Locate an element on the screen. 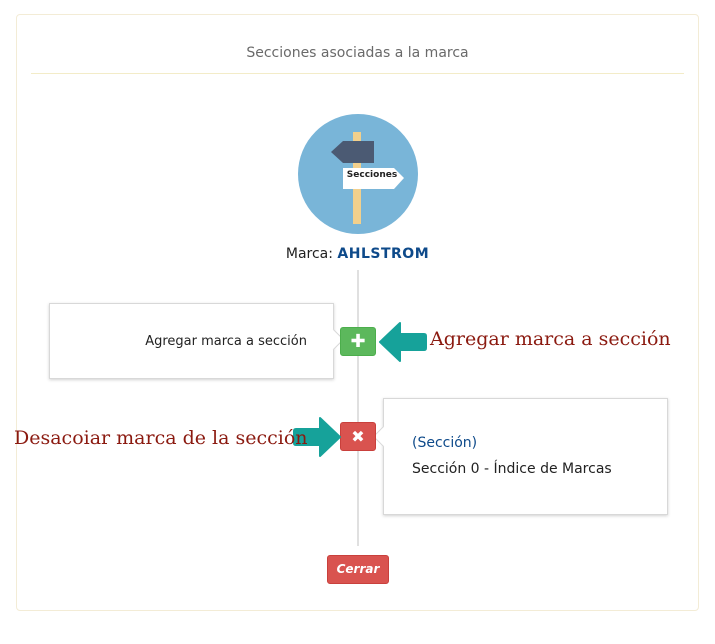  emblem-label: Secciones is located at coordinates (372, 175).